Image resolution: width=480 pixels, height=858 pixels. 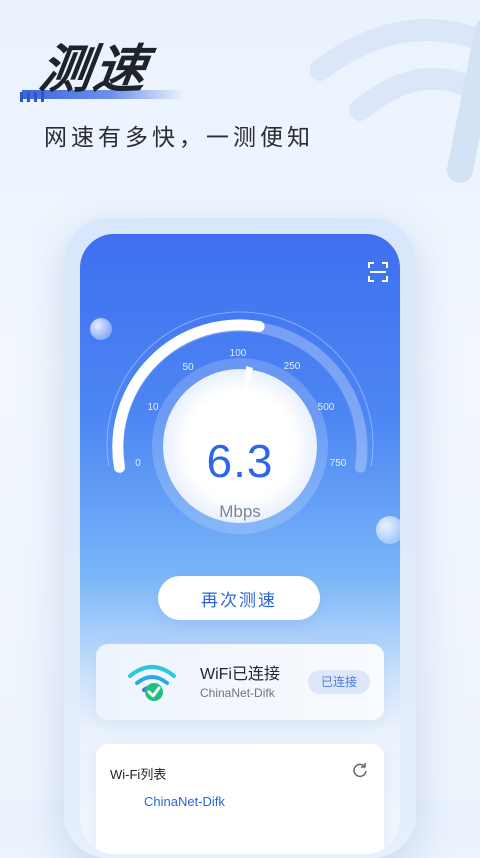 I want to click on refresh-icon, so click(x=360, y=770).